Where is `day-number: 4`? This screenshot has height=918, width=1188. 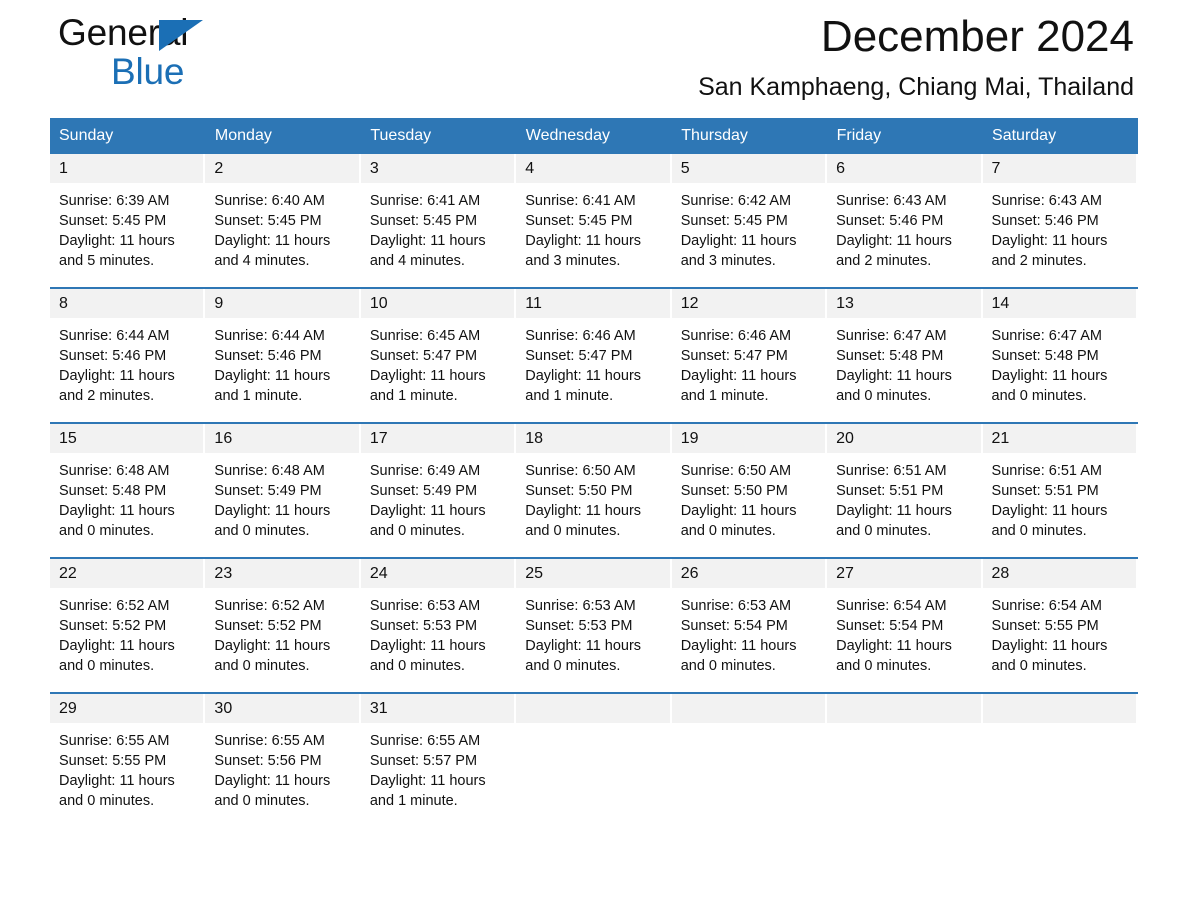 day-number: 4 is located at coordinates (594, 168).